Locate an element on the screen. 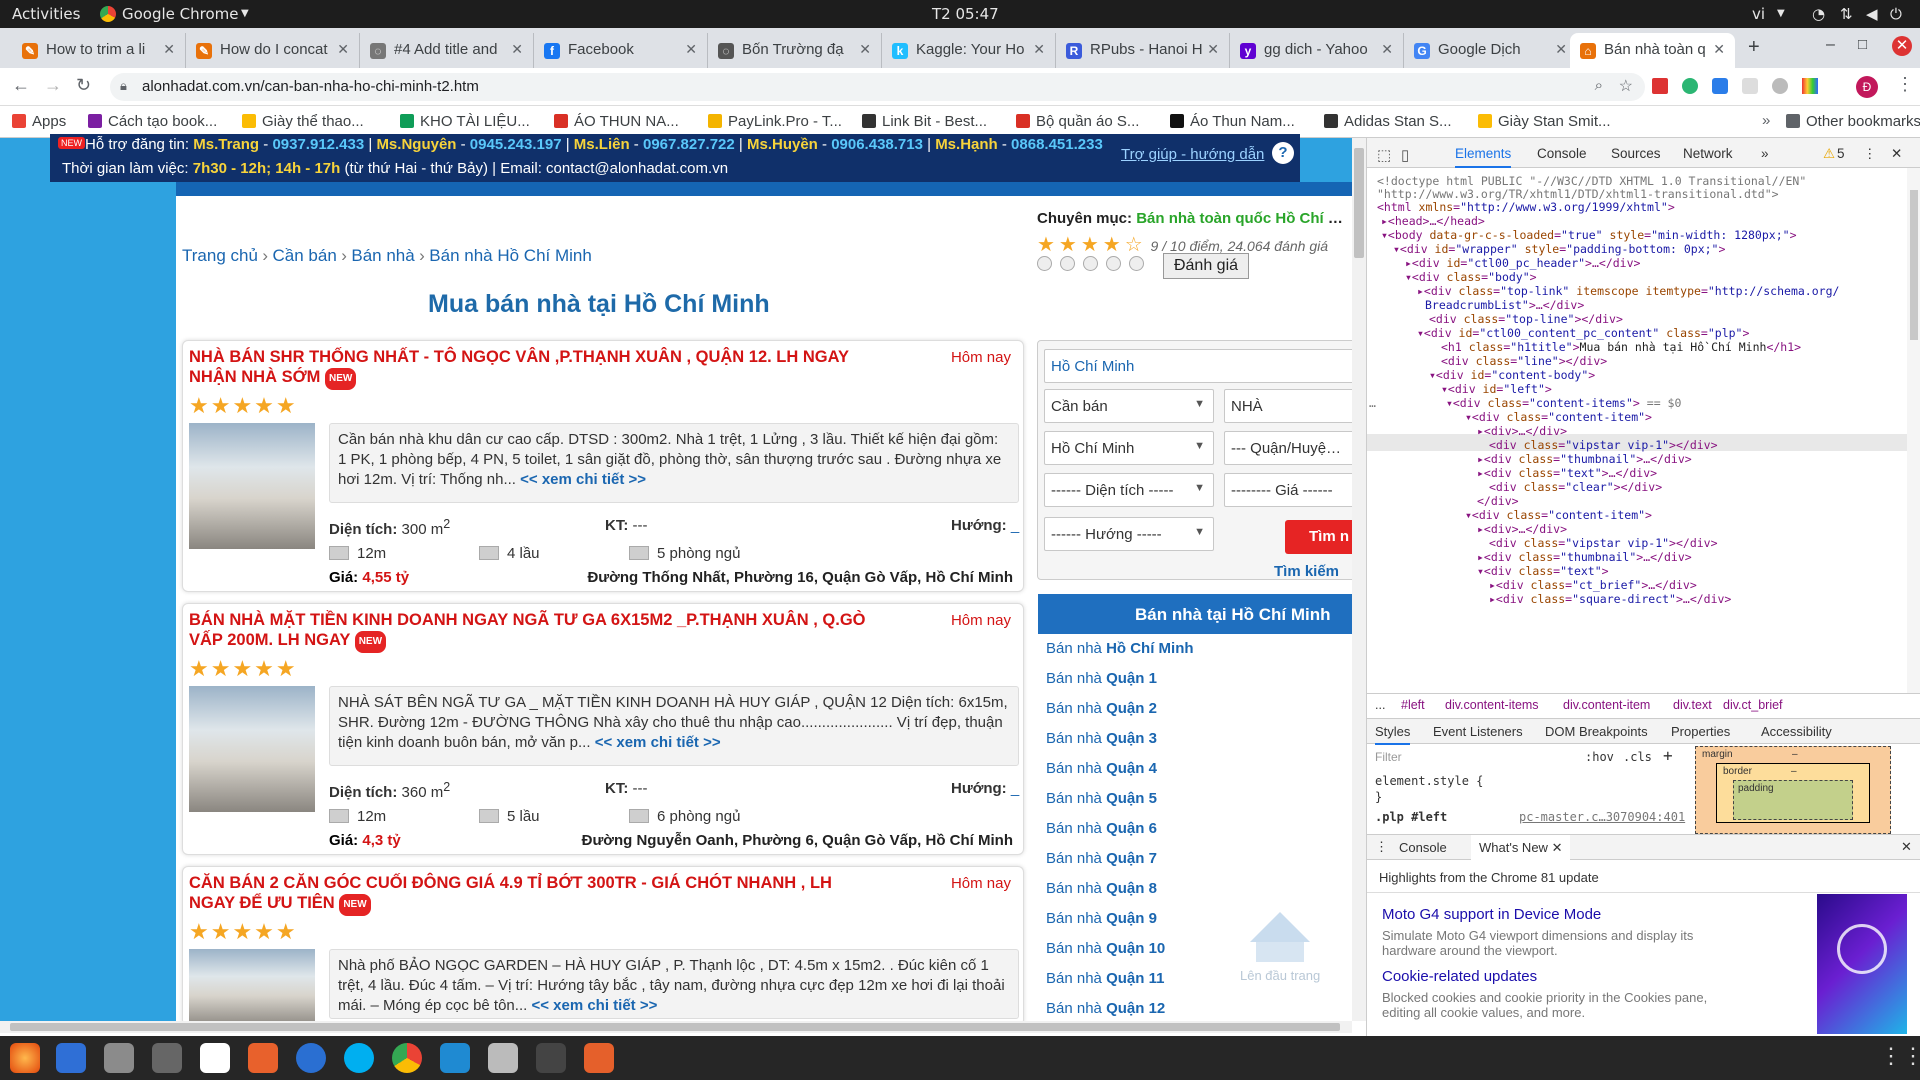 This screenshot has width=1920, height=1080. category-link: Bán nhà Quận 8 is located at coordinates (1101, 888).